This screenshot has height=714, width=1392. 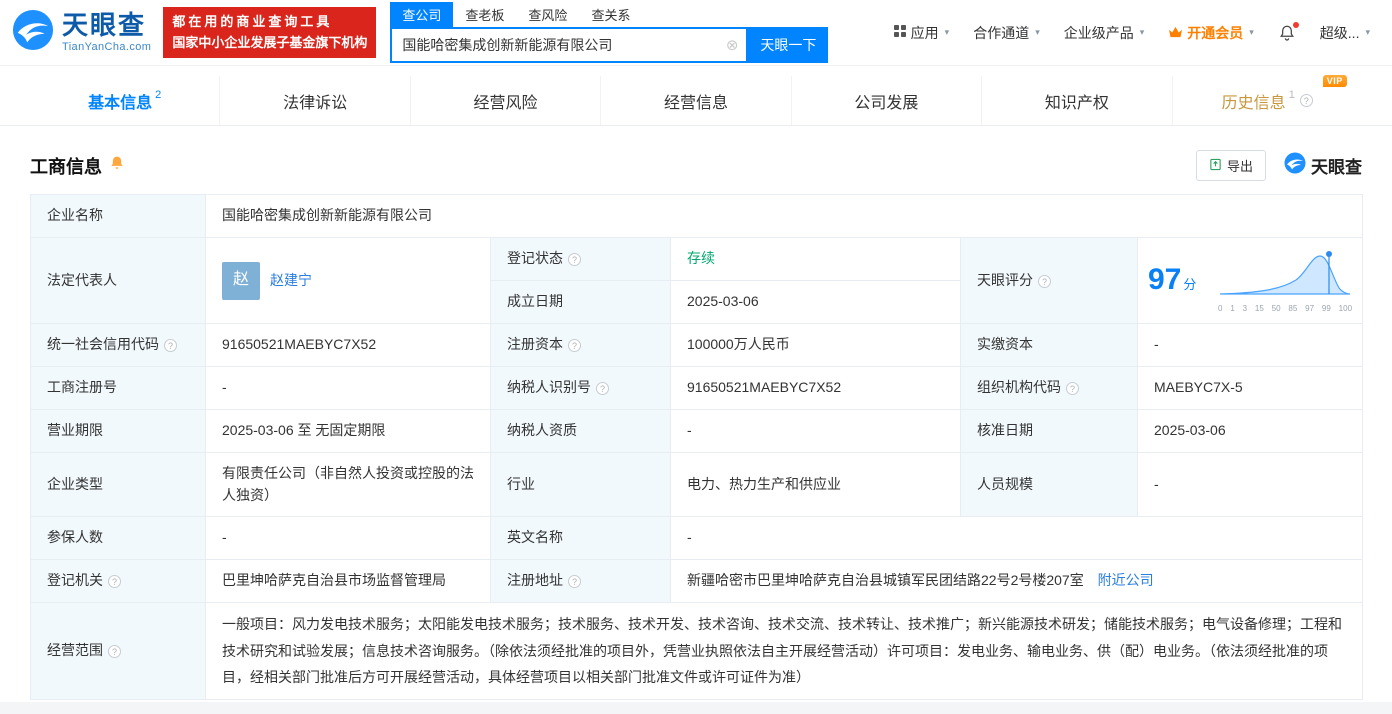 I want to click on staff-size-label: 人员规模, so click(x=1049, y=484).